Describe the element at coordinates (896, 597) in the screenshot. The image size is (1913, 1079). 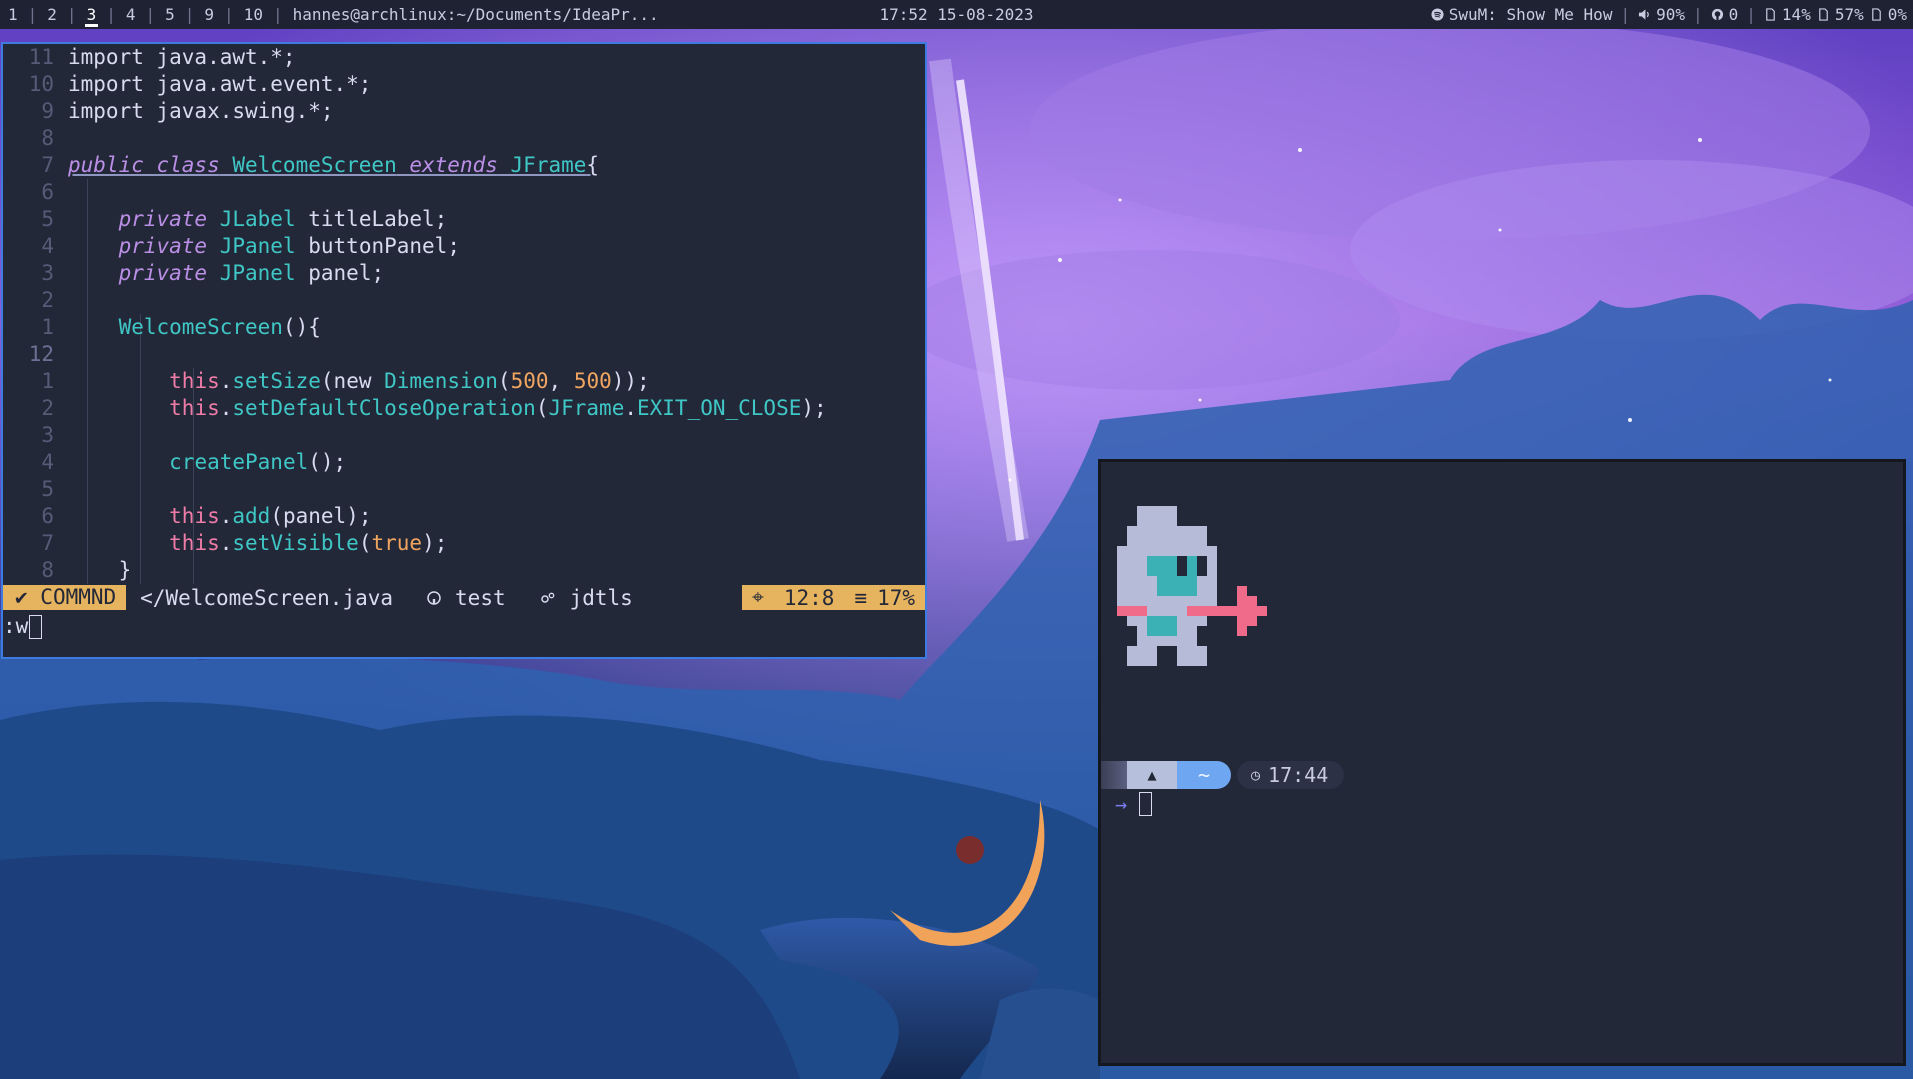
I see `scroll-percent: 17%` at that location.